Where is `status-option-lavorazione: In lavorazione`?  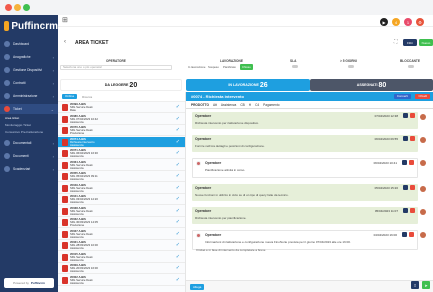 status-option-lavorazione: In lavorazione is located at coordinates (196, 67).